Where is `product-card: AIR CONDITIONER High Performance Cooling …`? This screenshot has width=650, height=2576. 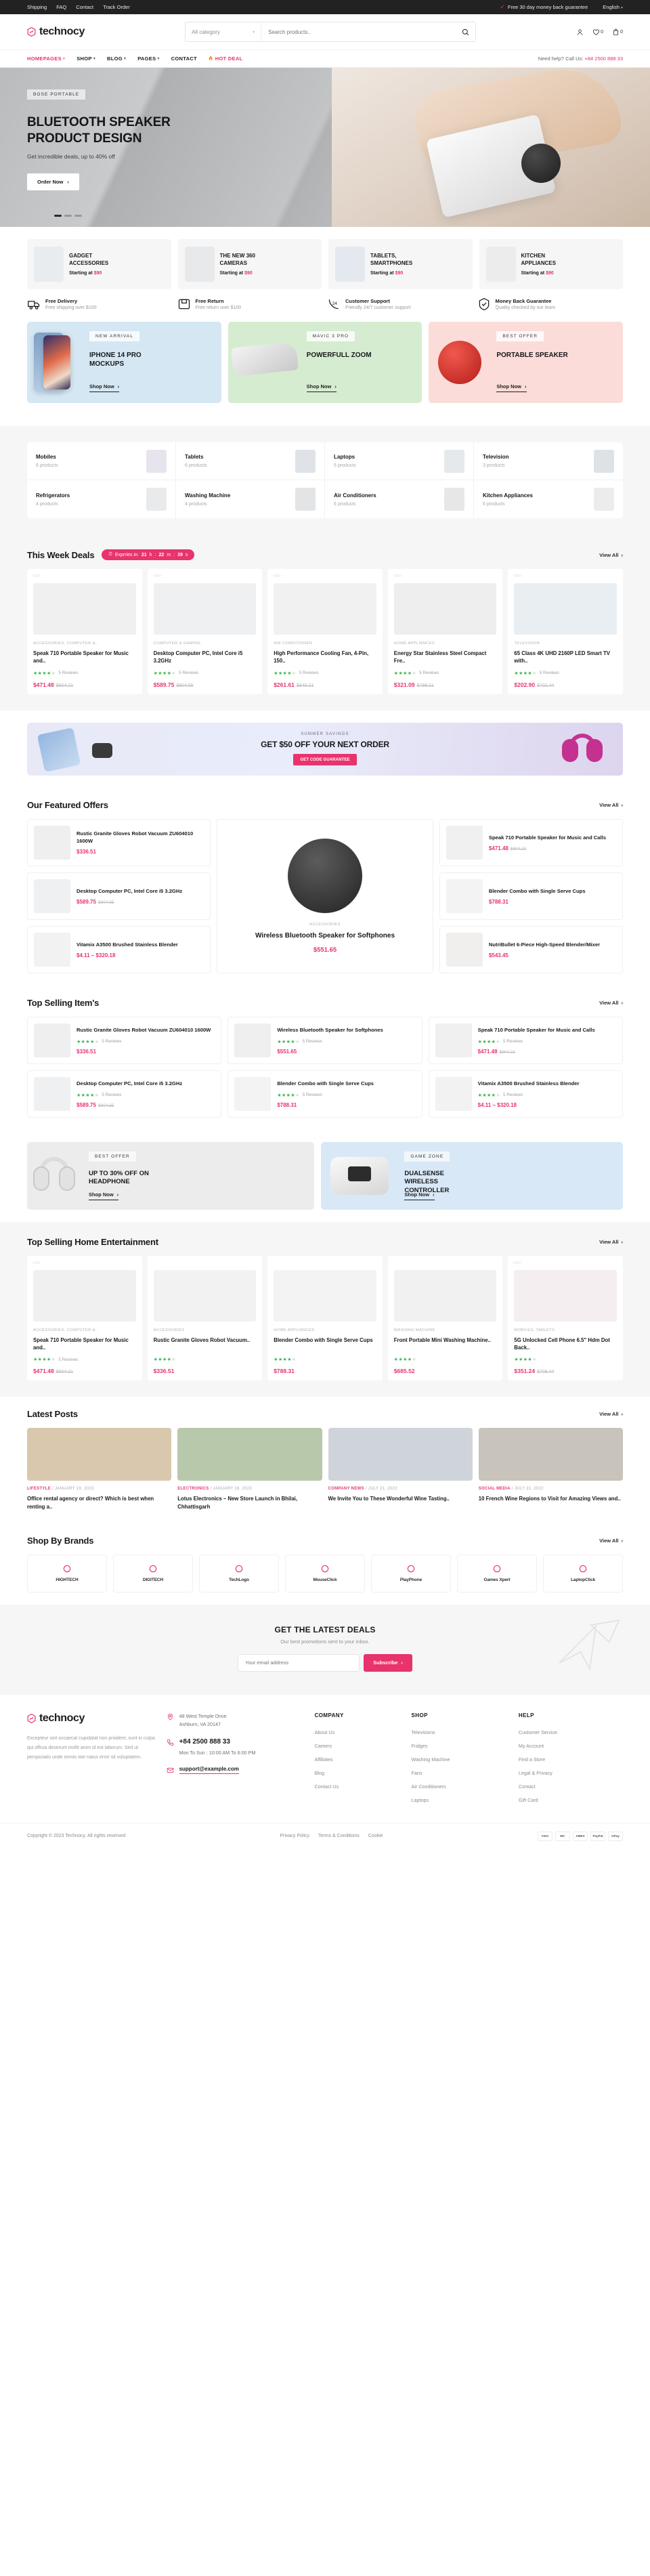 product-card: AIR CONDITIONER High Performance Cooling … is located at coordinates (325, 631).